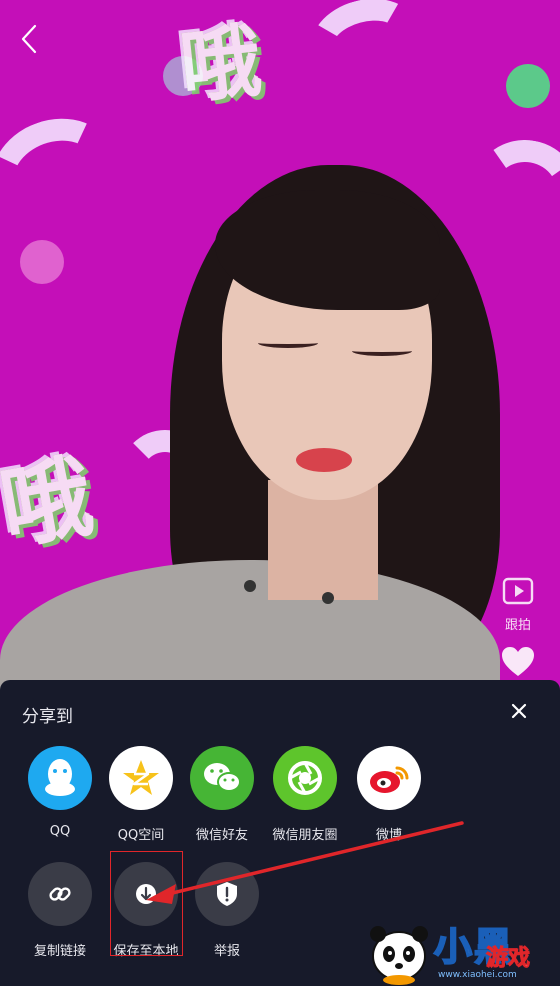 Image resolution: width=560 pixels, height=986 pixels. I want to click on site-watermark: 小黑 游戏 www.xiaohei.com, so click(463, 951).